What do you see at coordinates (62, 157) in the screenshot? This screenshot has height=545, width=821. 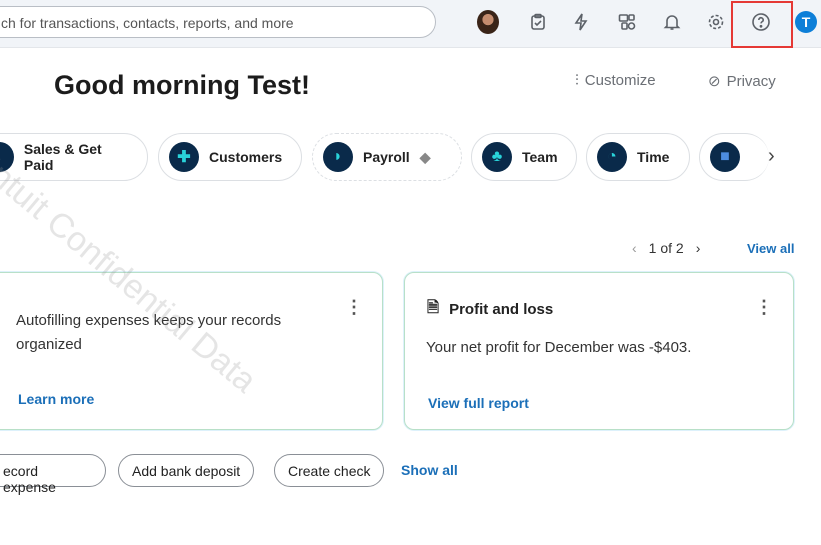 I see `chip-label: Sales & Get Paid` at bounding box center [62, 157].